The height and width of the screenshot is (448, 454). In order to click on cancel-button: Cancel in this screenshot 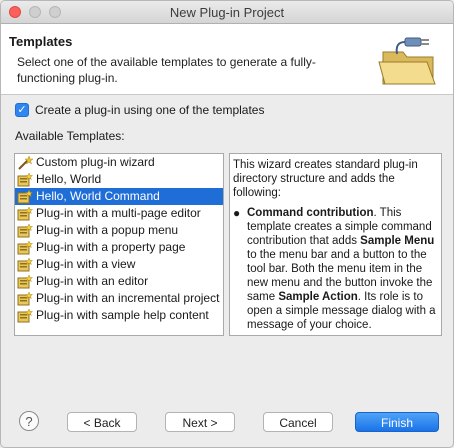, I will do `click(298, 422)`.